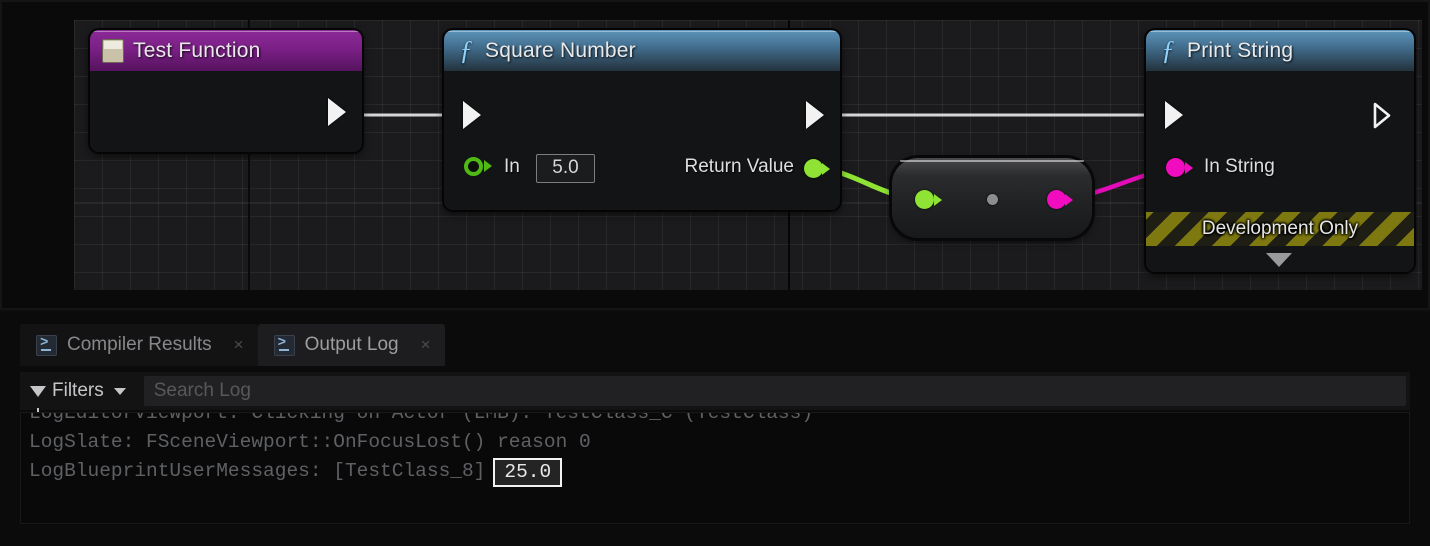 This screenshot has height=546, width=1430. What do you see at coordinates (924, 199) in the screenshot?
I see `conversion-input-pin` at bounding box center [924, 199].